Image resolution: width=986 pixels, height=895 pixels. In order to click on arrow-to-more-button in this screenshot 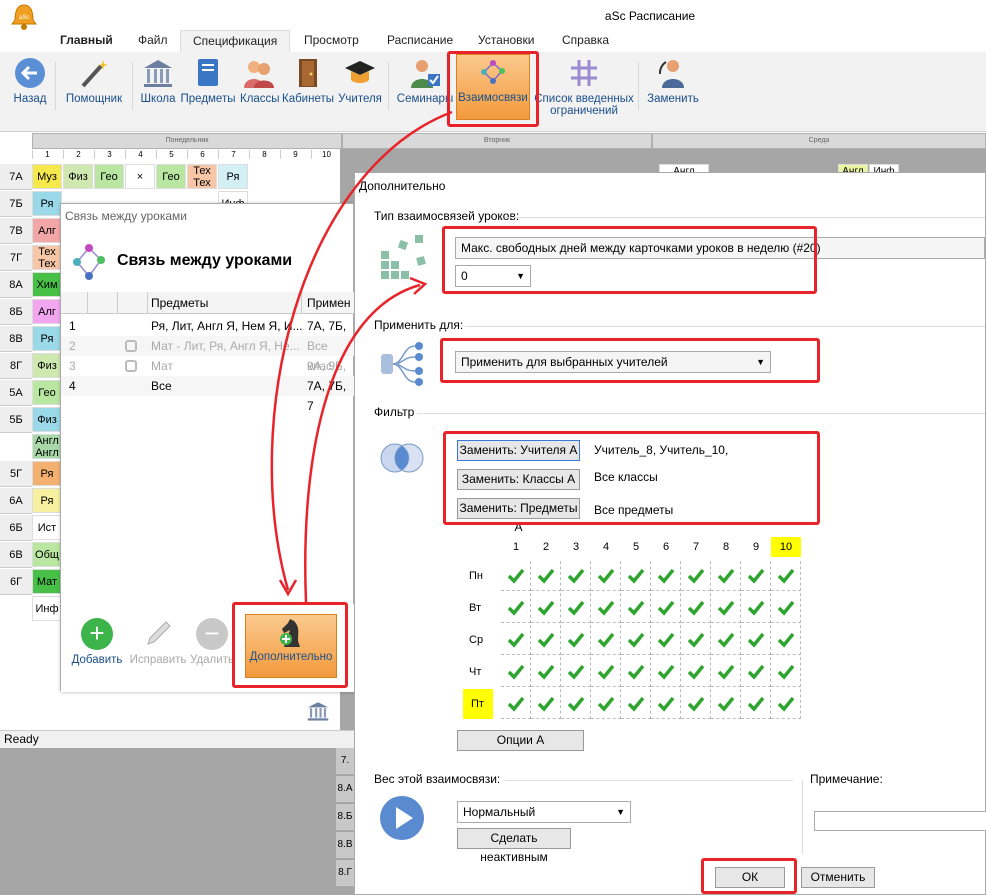, I will do `click(361, 350)`.